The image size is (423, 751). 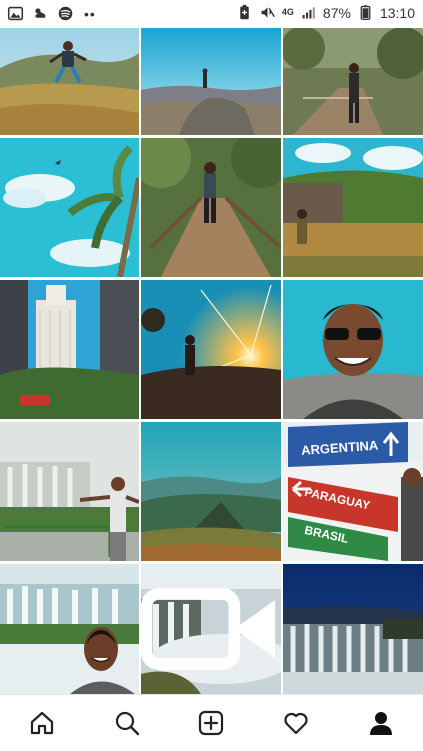 I want to click on add-post-icon, so click(x=211, y=723).